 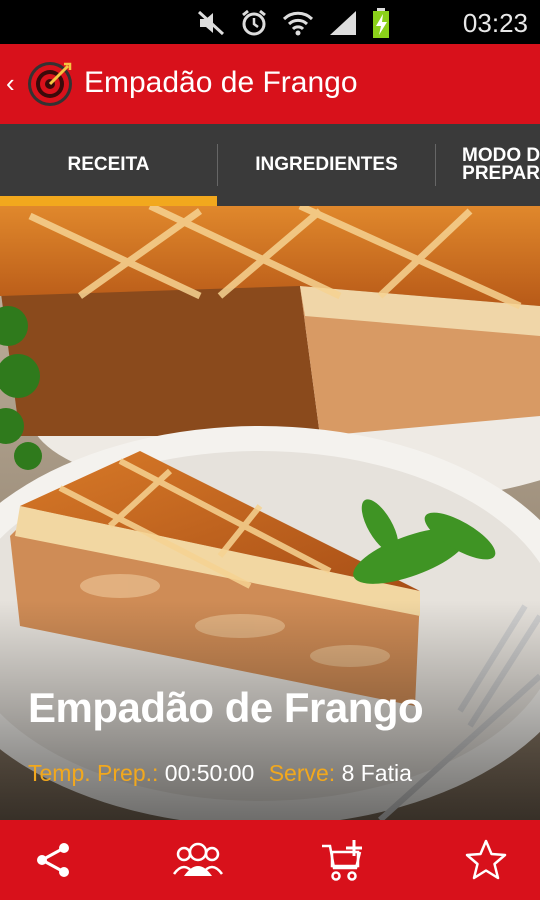 I want to click on tab-bar: RECEITA INGREDIENTES MODO D PREPAR, so click(x=270, y=165).